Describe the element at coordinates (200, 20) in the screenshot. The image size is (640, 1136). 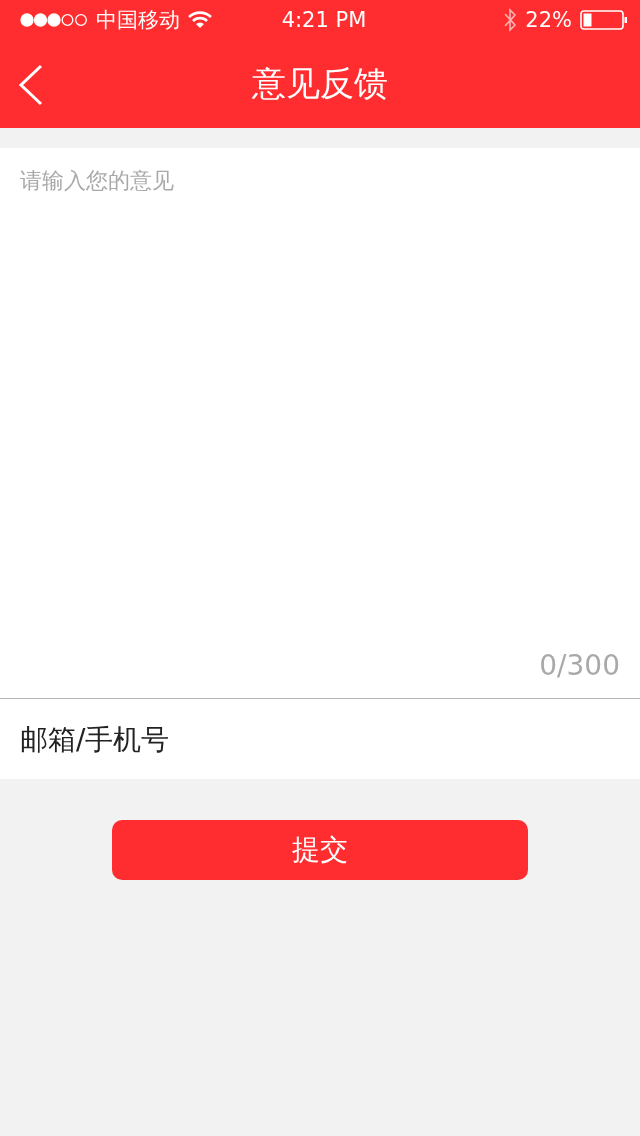
I see `wifi-icon` at that location.